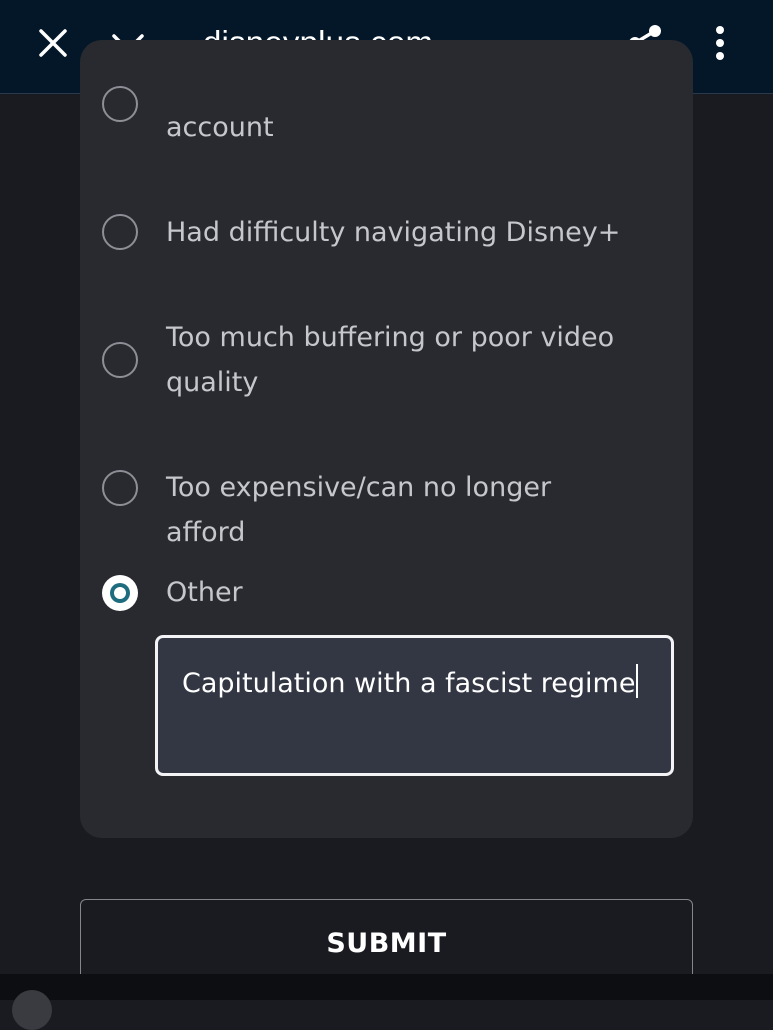 Image resolution: width=773 pixels, height=1030 pixels. I want to click on text-caret, so click(637, 681).